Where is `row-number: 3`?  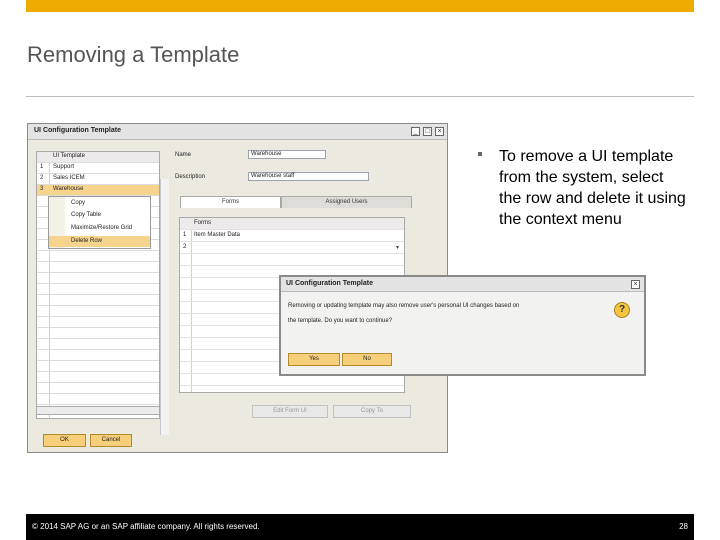
row-number: 3 is located at coordinates (42, 189).